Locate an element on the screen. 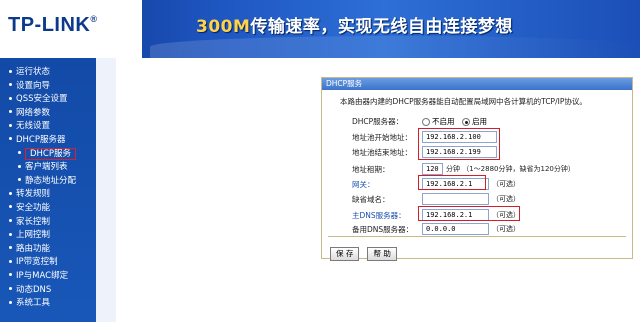 The width and height of the screenshot is (640, 322). sidebar-item-label: 静态地址分配 is located at coordinates (51, 180).